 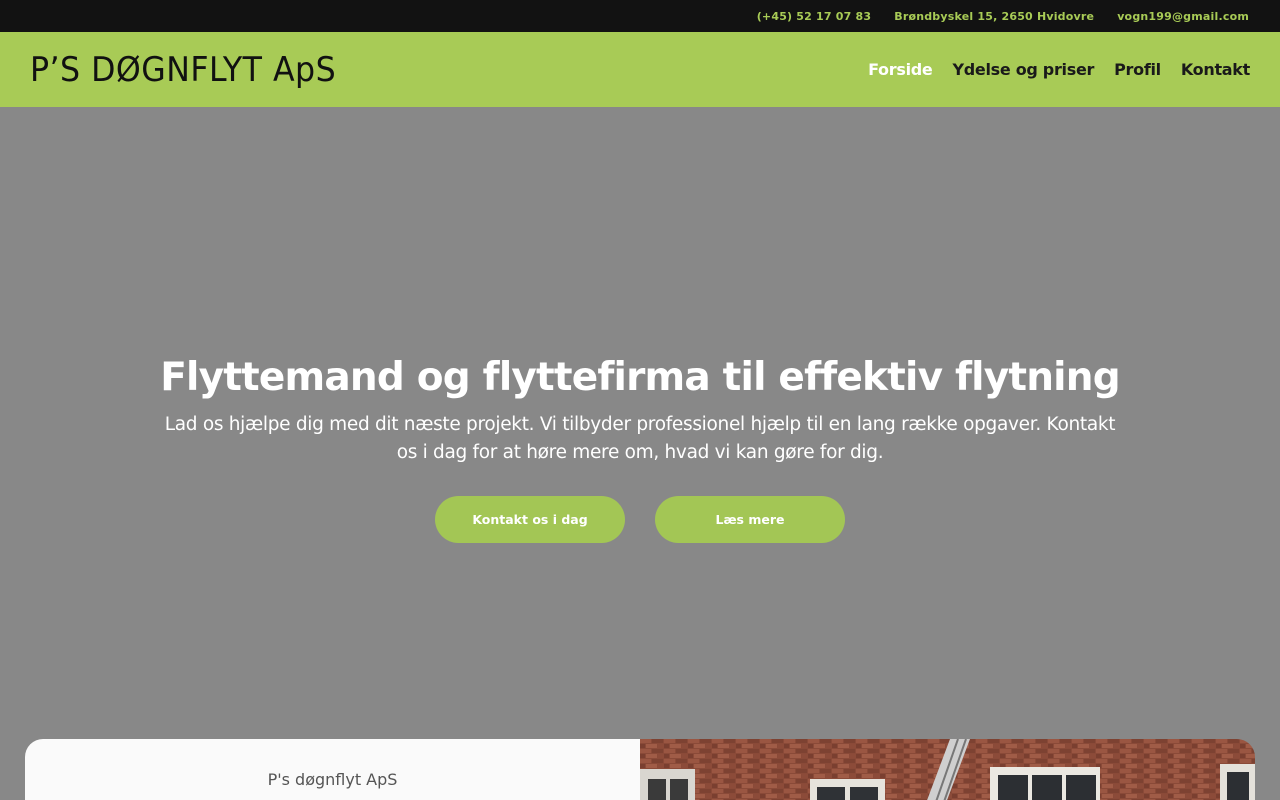 What do you see at coordinates (1183, 16) in the screenshot?
I see `email-link: vogn199@gmail.com` at bounding box center [1183, 16].